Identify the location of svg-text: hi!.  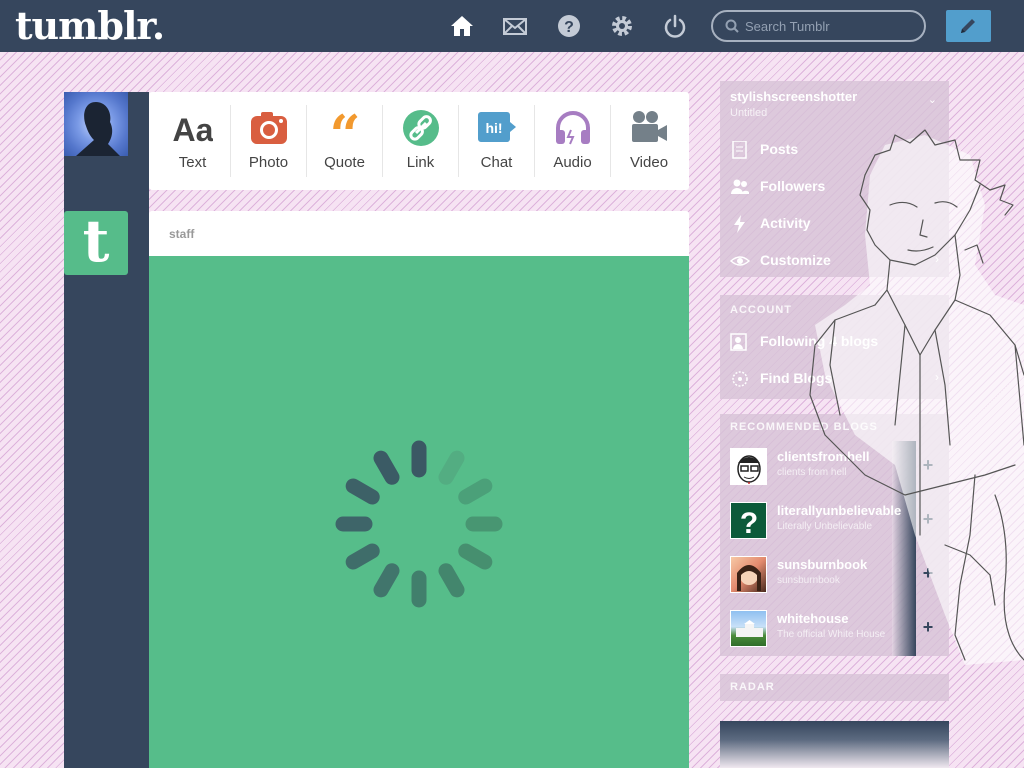
(493, 128).